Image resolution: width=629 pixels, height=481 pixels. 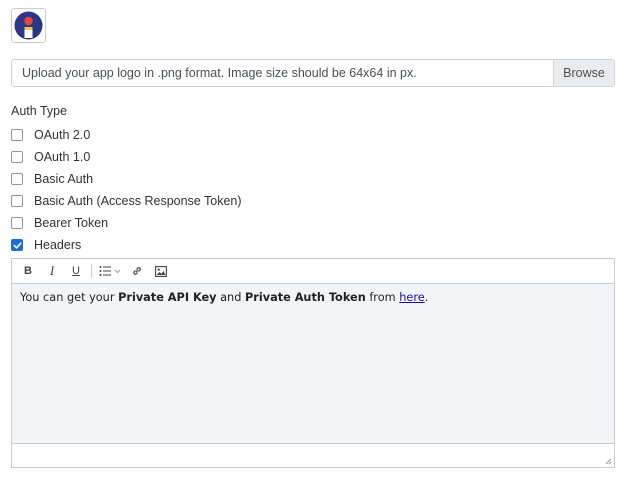 I want to click on image-icon, so click(x=161, y=271).